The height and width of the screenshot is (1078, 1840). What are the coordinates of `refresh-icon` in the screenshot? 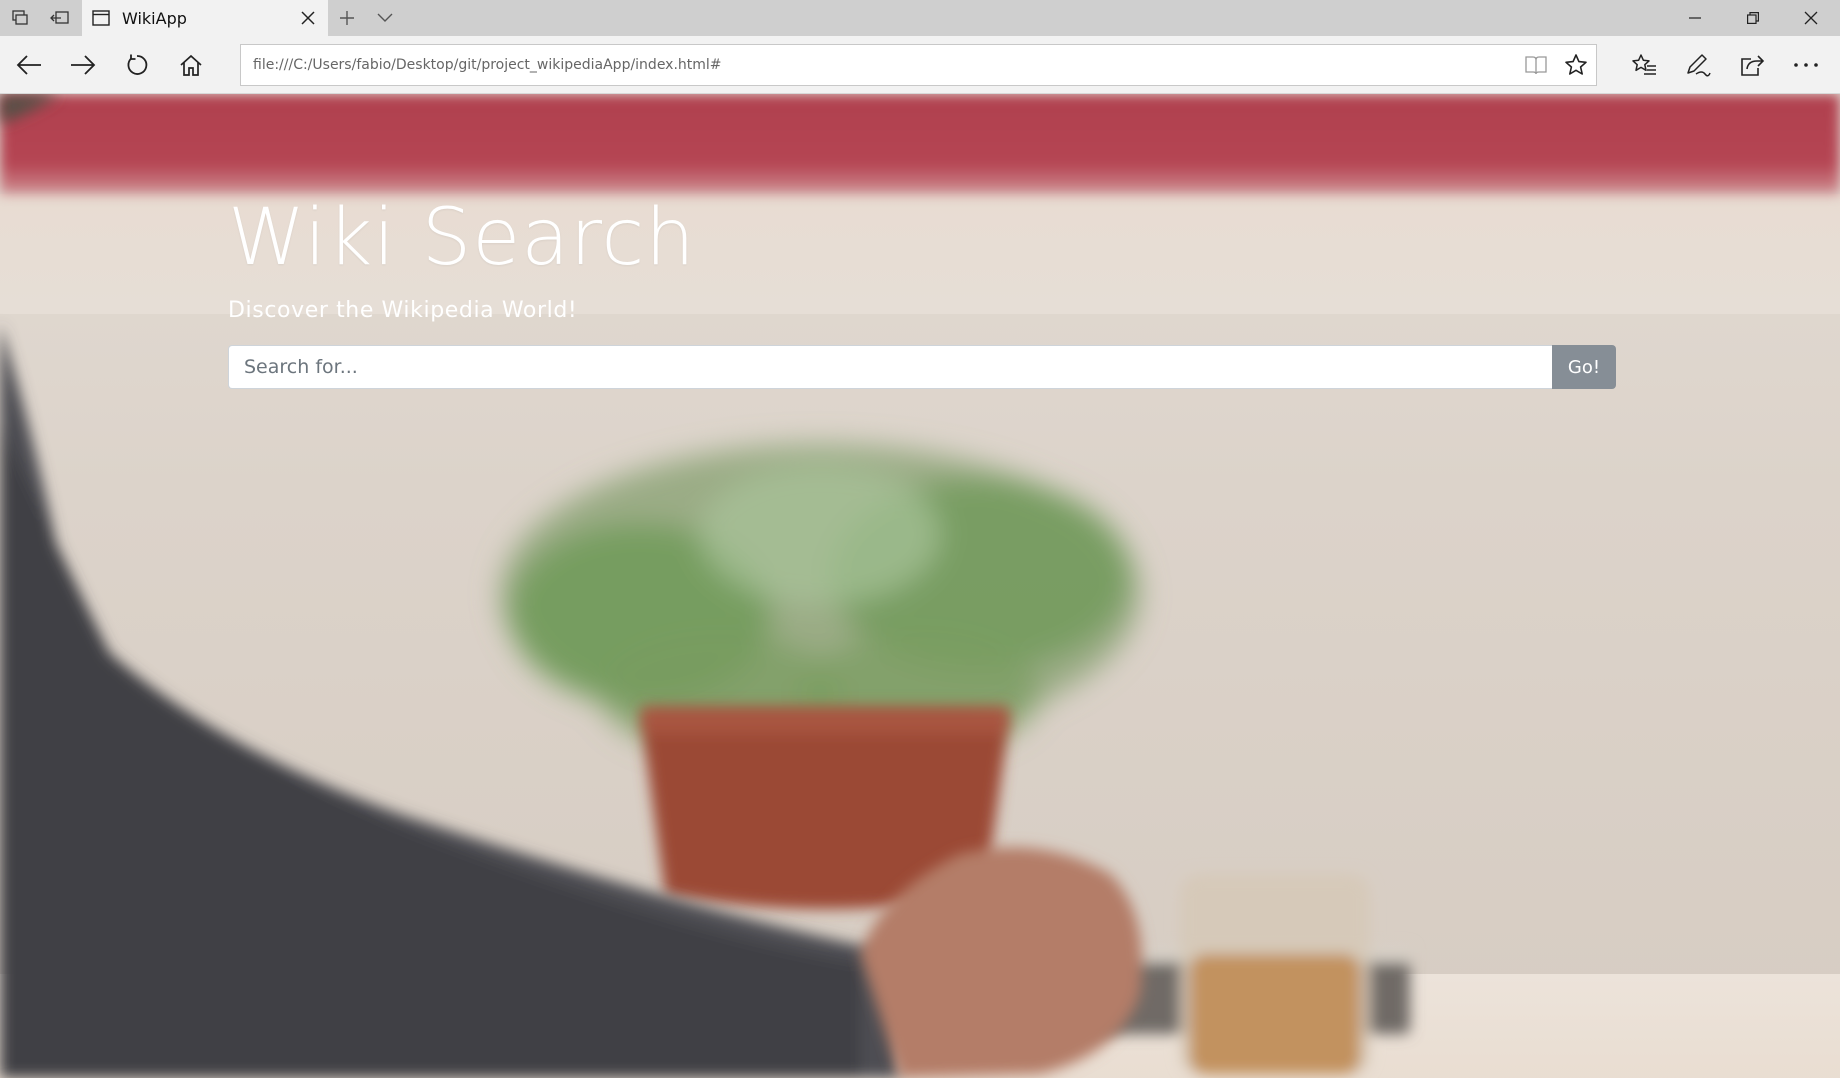 It's located at (137, 64).